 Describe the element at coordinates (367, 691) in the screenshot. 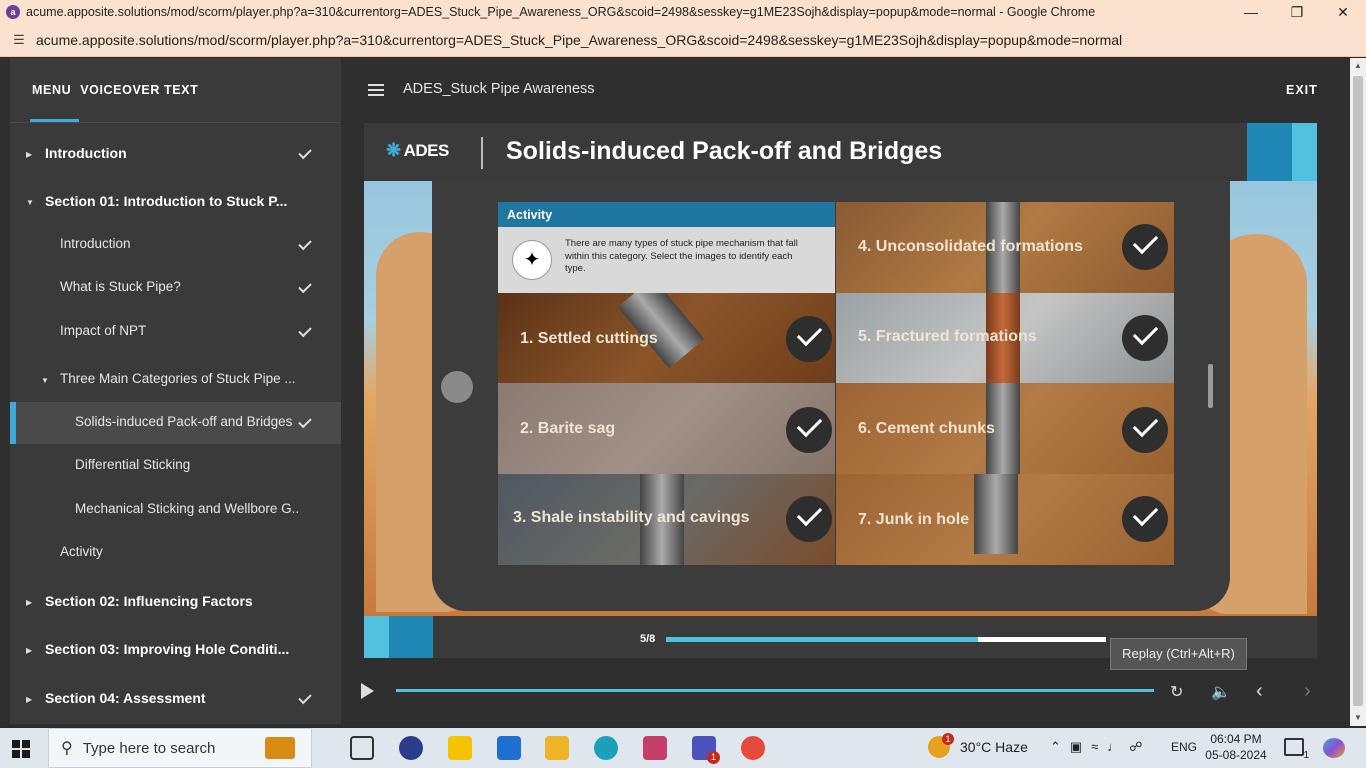

I see `play-icon` at that location.